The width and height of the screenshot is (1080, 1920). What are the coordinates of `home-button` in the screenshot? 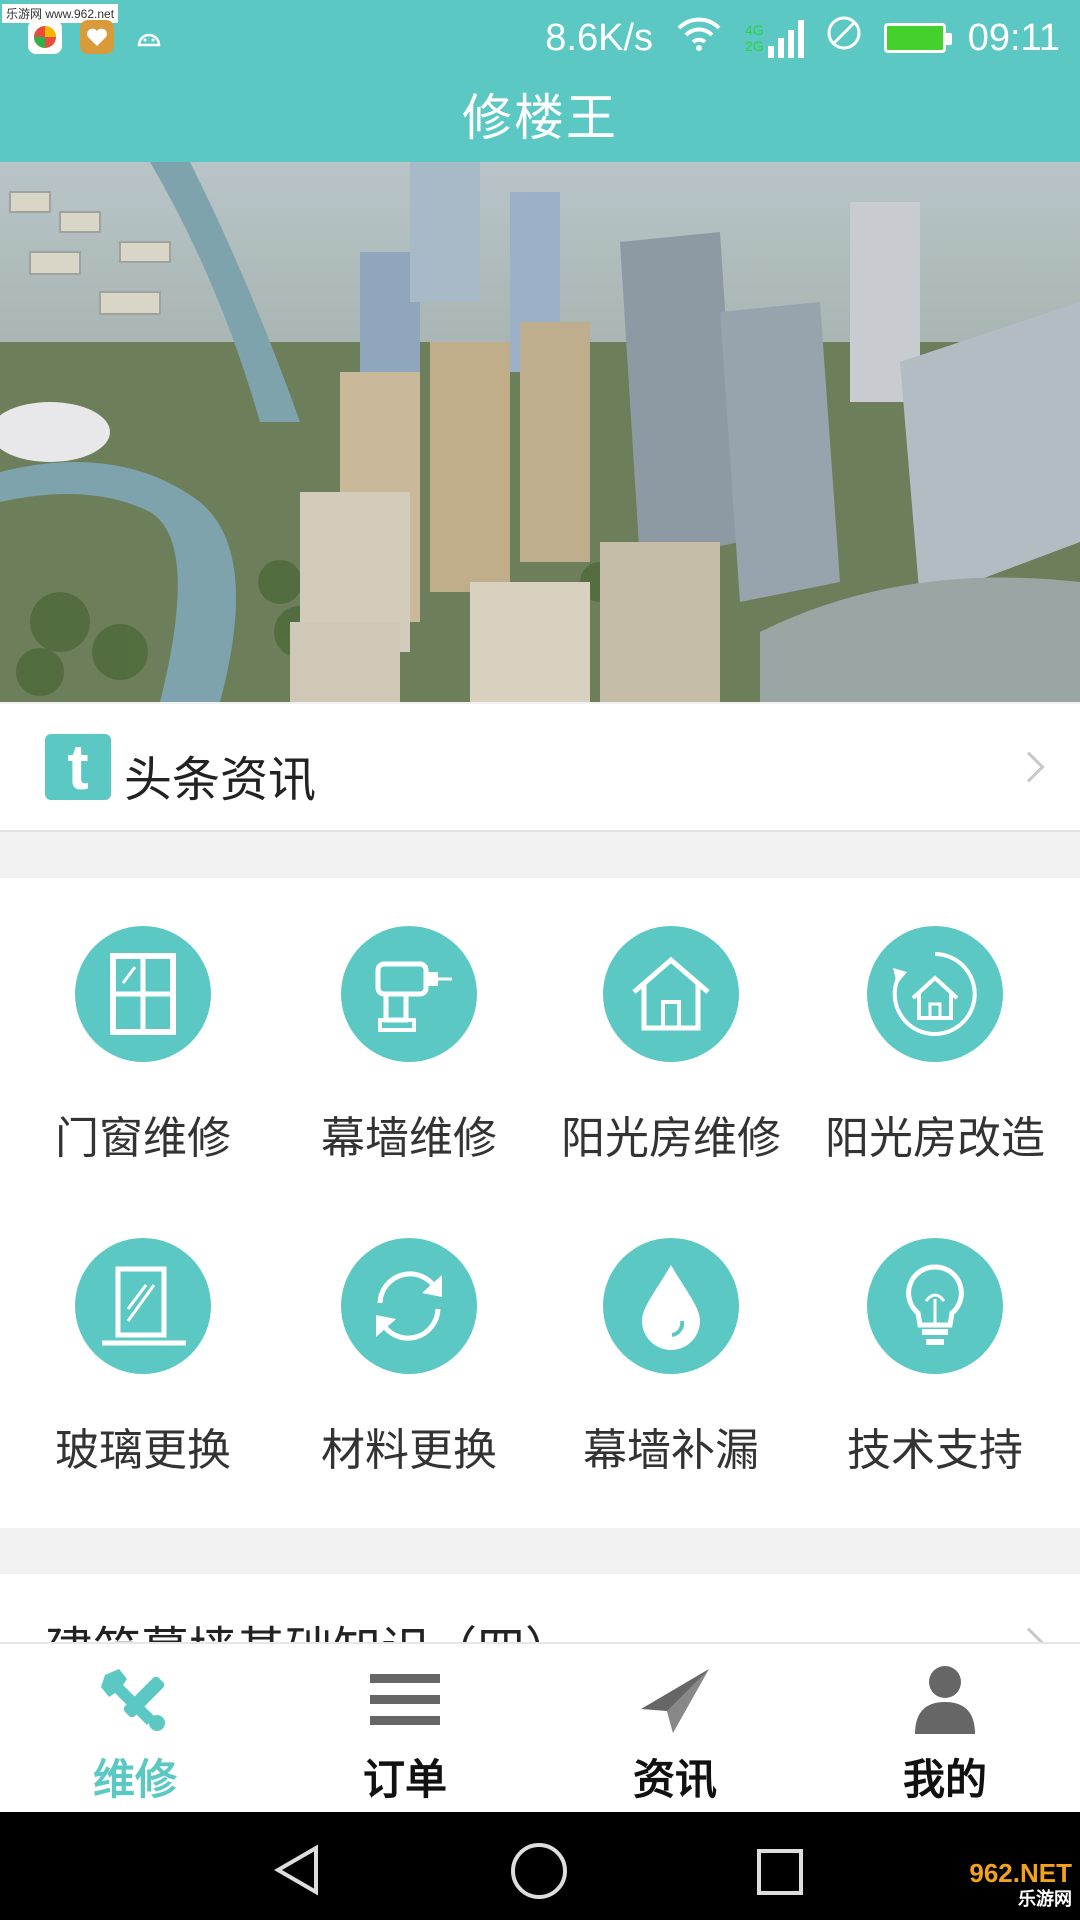 It's located at (539, 1873).